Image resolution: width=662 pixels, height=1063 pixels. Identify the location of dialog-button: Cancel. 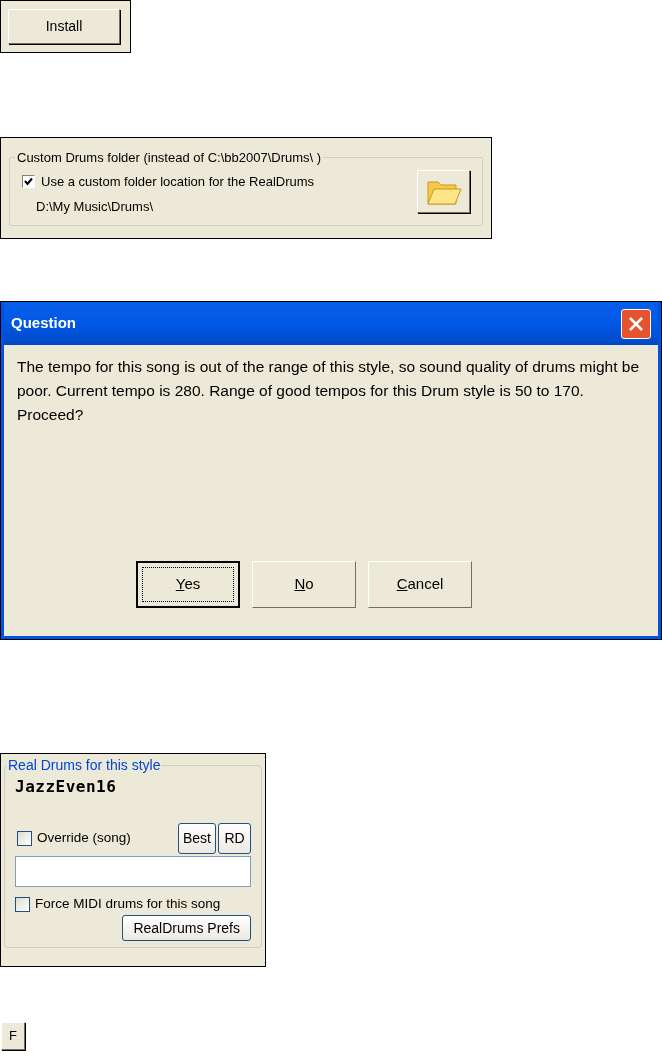
(420, 584).